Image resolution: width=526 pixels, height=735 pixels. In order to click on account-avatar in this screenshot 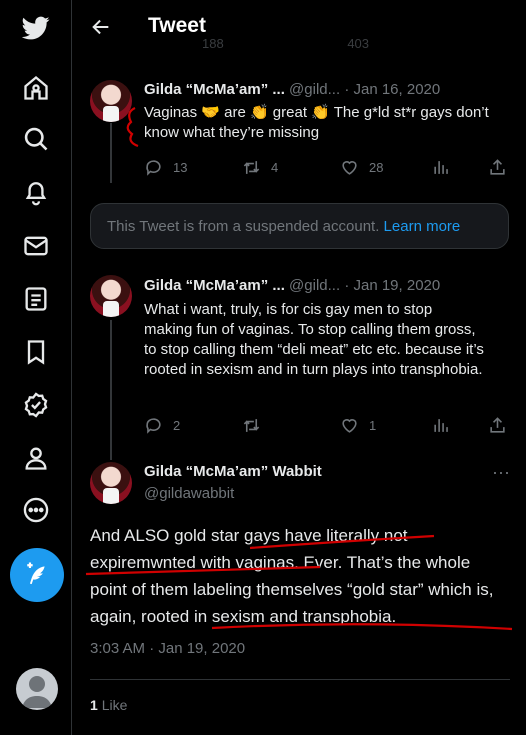, I will do `click(37, 689)`.